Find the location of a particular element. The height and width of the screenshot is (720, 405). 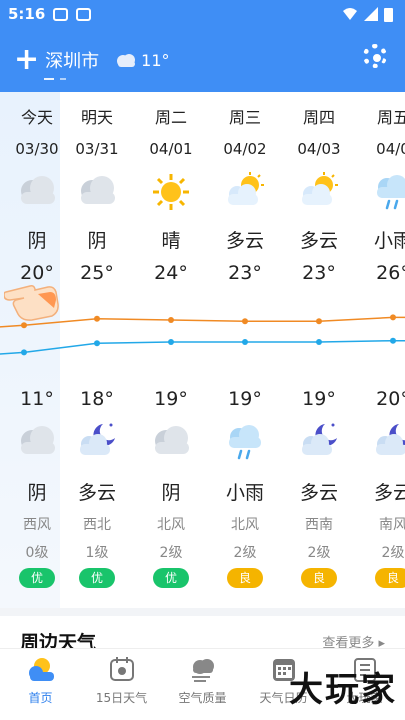

gear-icon is located at coordinates (375, 56).